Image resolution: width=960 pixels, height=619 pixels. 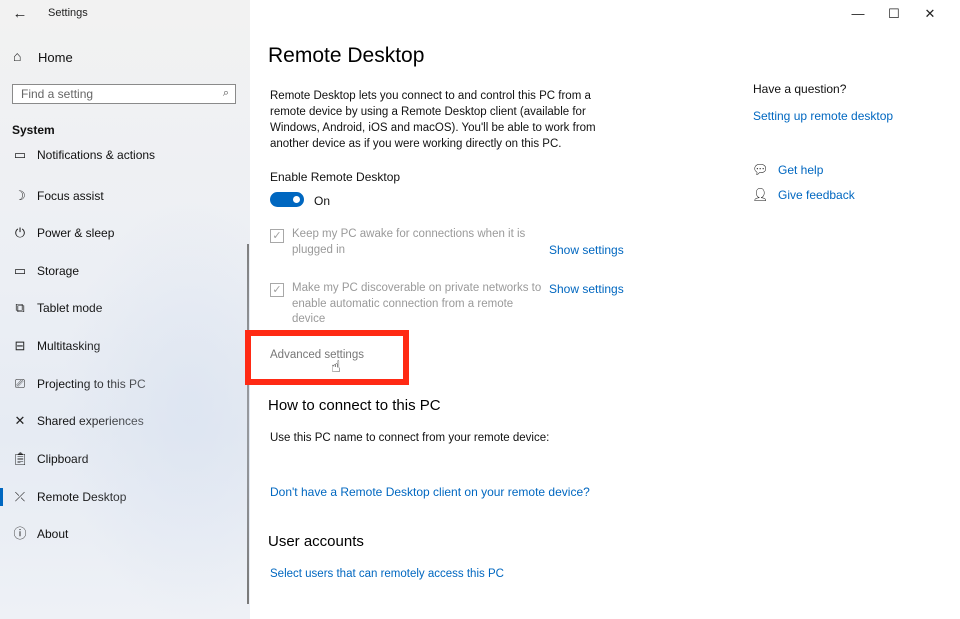 I want to click on highlight-box, so click(x=327, y=357).